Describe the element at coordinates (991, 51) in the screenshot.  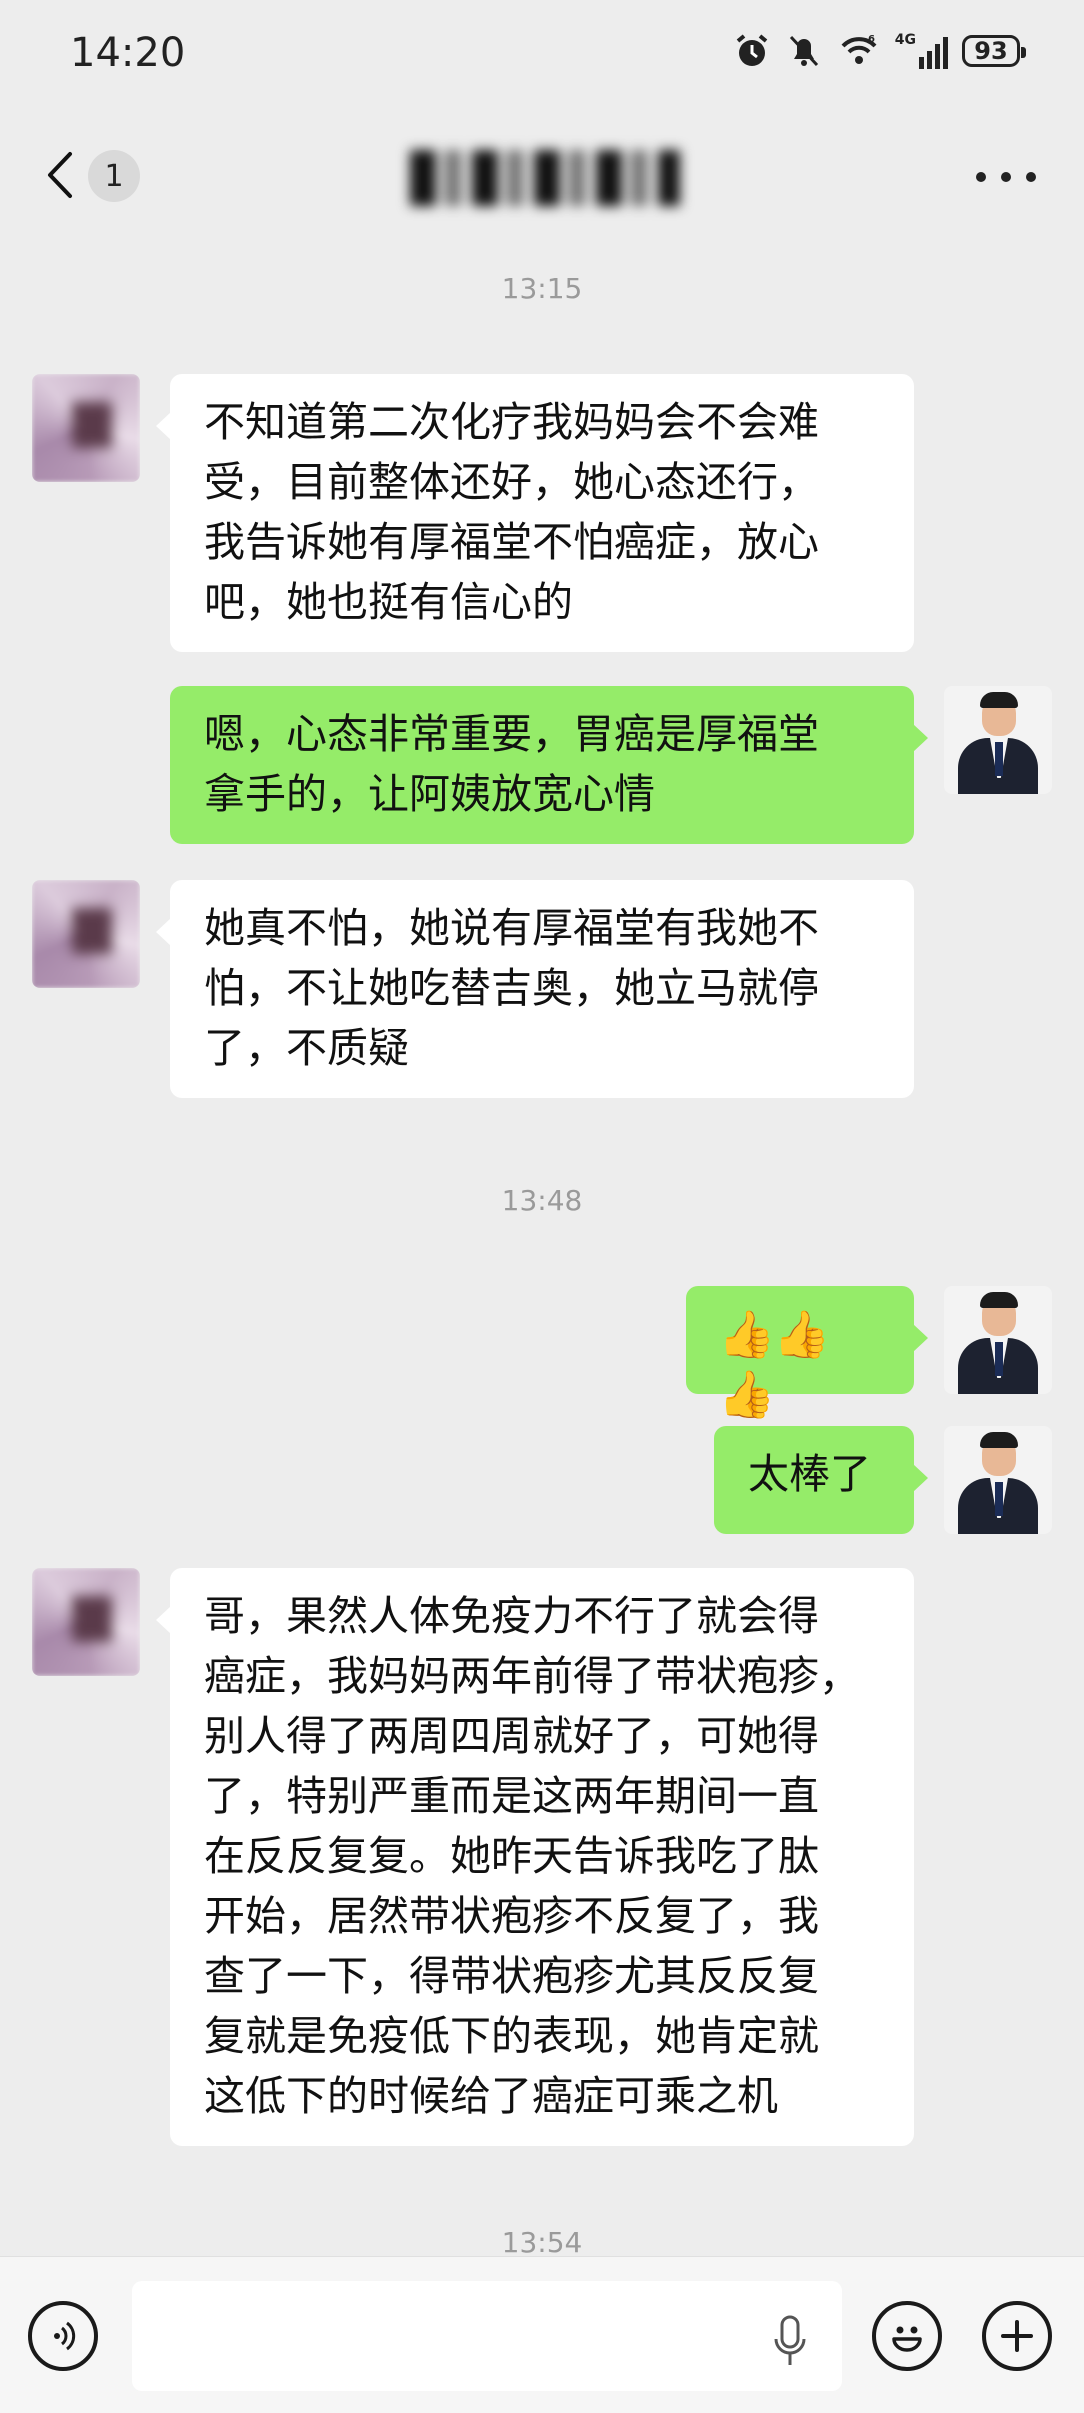
I see `battery-level: 93` at that location.